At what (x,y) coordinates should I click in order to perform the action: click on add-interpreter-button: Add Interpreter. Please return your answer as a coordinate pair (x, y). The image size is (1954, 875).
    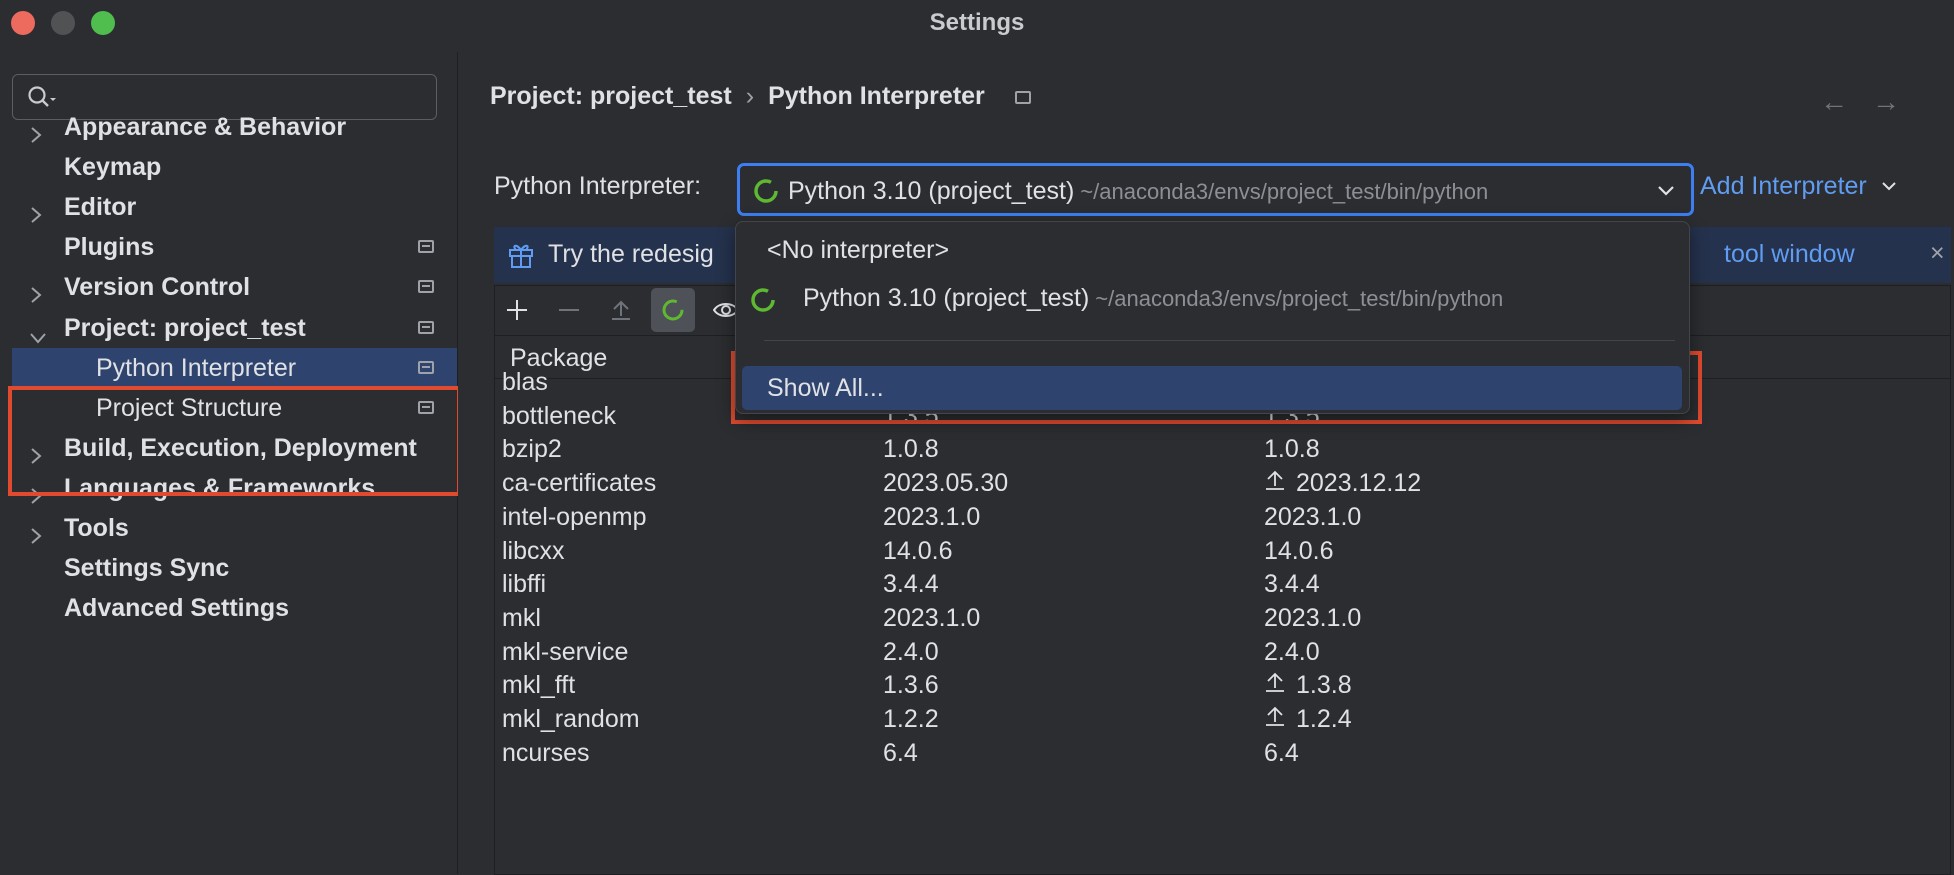
    Looking at the image, I should click on (1799, 186).